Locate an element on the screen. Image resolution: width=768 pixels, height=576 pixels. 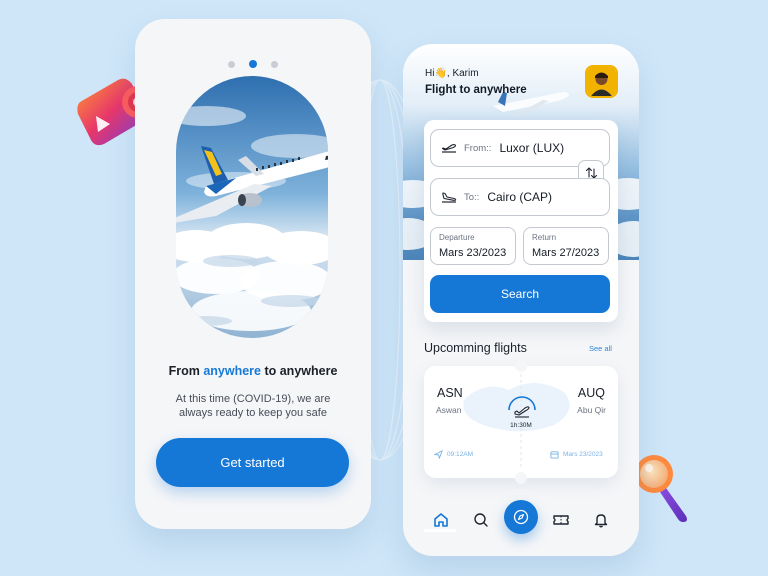
carousel-dot-active is located at coordinates (253, 64).